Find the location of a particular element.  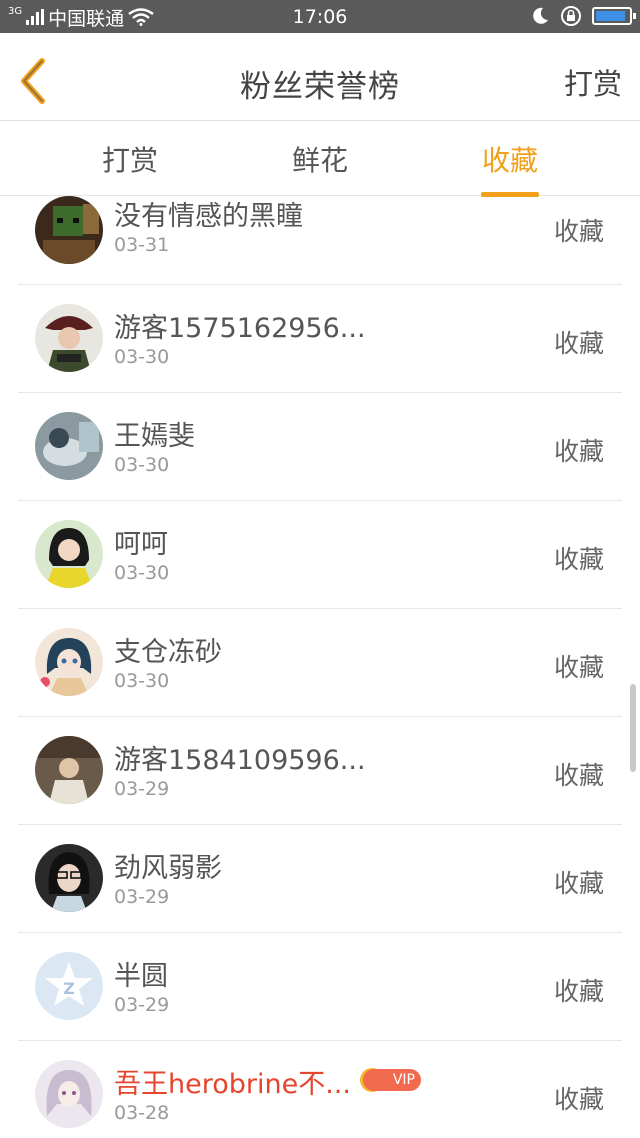

user-name: 没有情感的黑瞳 is located at coordinates (208, 216).